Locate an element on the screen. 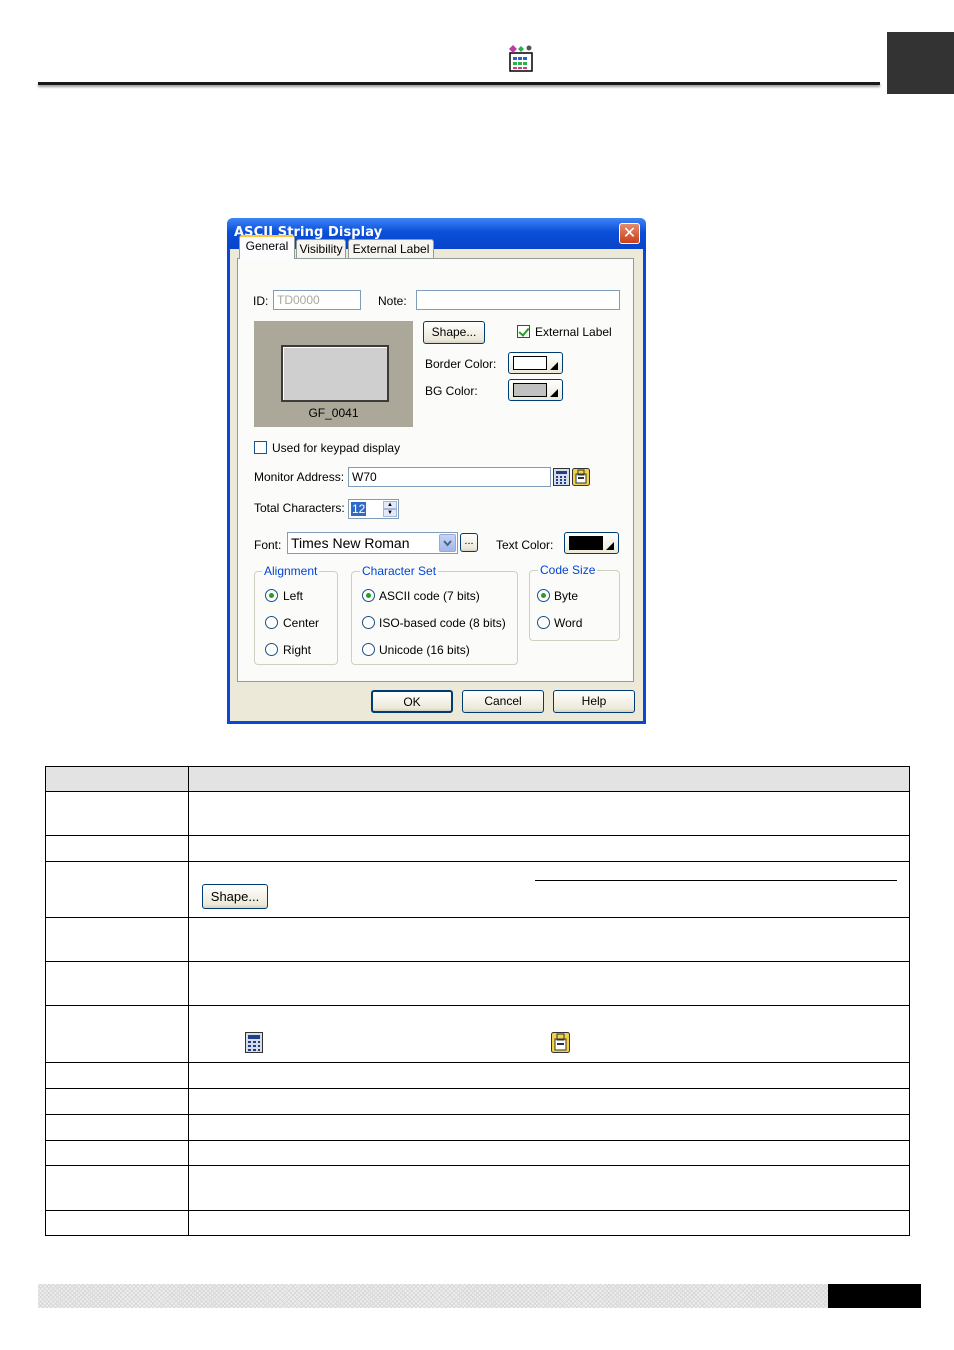 Image resolution: width=954 pixels, height=1350 pixels. help-button: Help is located at coordinates (594, 701).